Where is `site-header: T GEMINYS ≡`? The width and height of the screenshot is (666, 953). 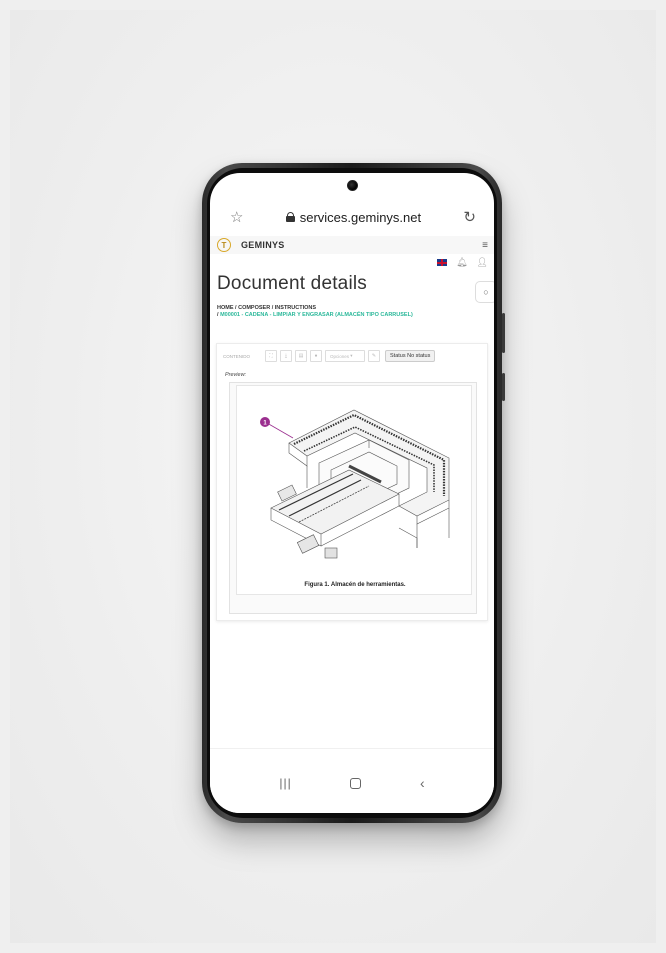 site-header: T GEMINYS ≡ is located at coordinates (352, 245).